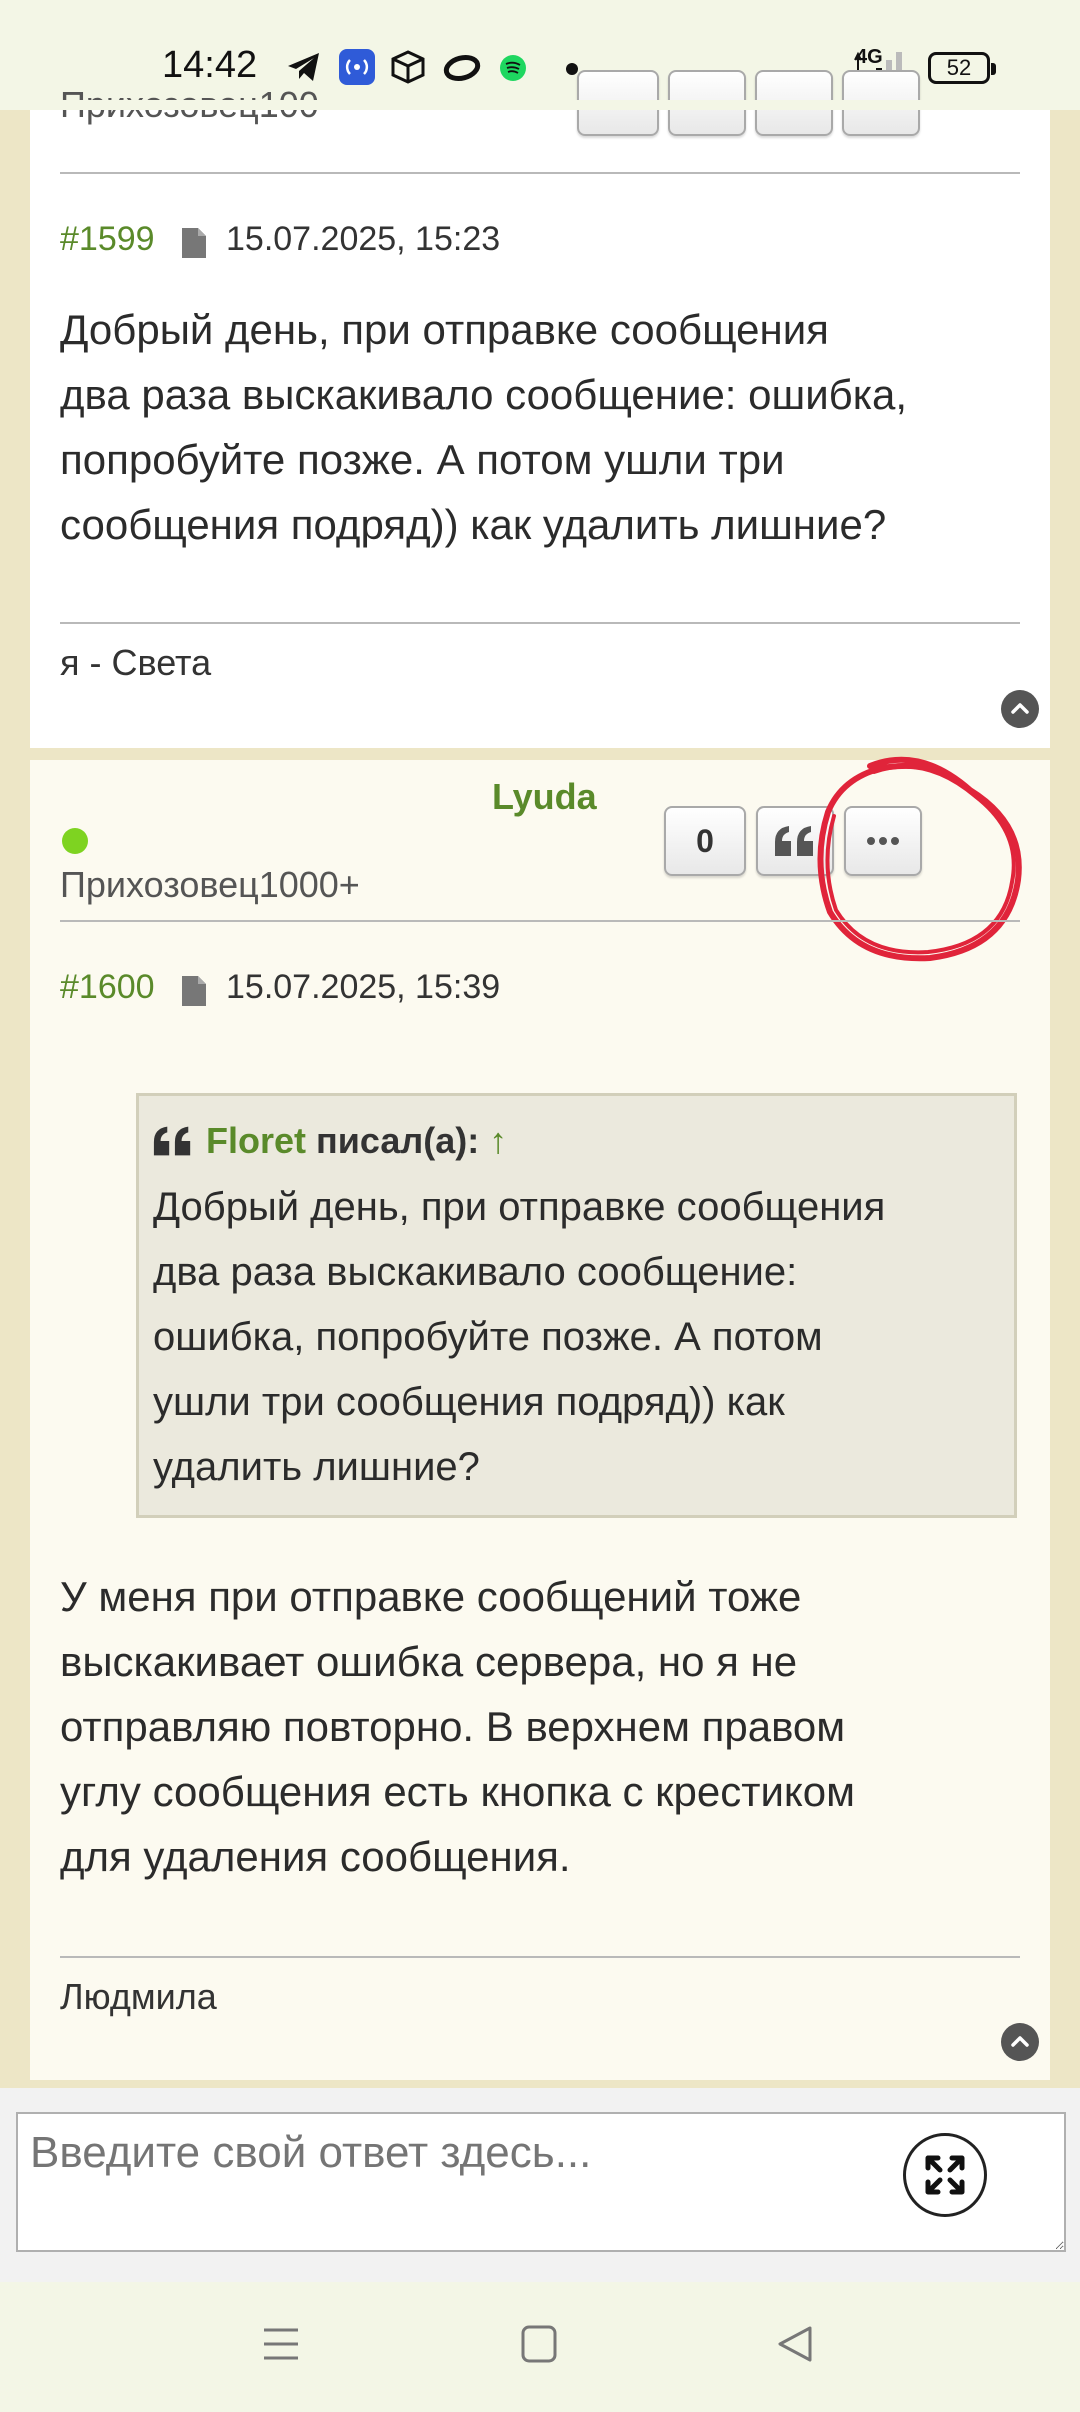  Describe the element at coordinates (357, 67) in the screenshot. I see `hotspot-icon` at that location.